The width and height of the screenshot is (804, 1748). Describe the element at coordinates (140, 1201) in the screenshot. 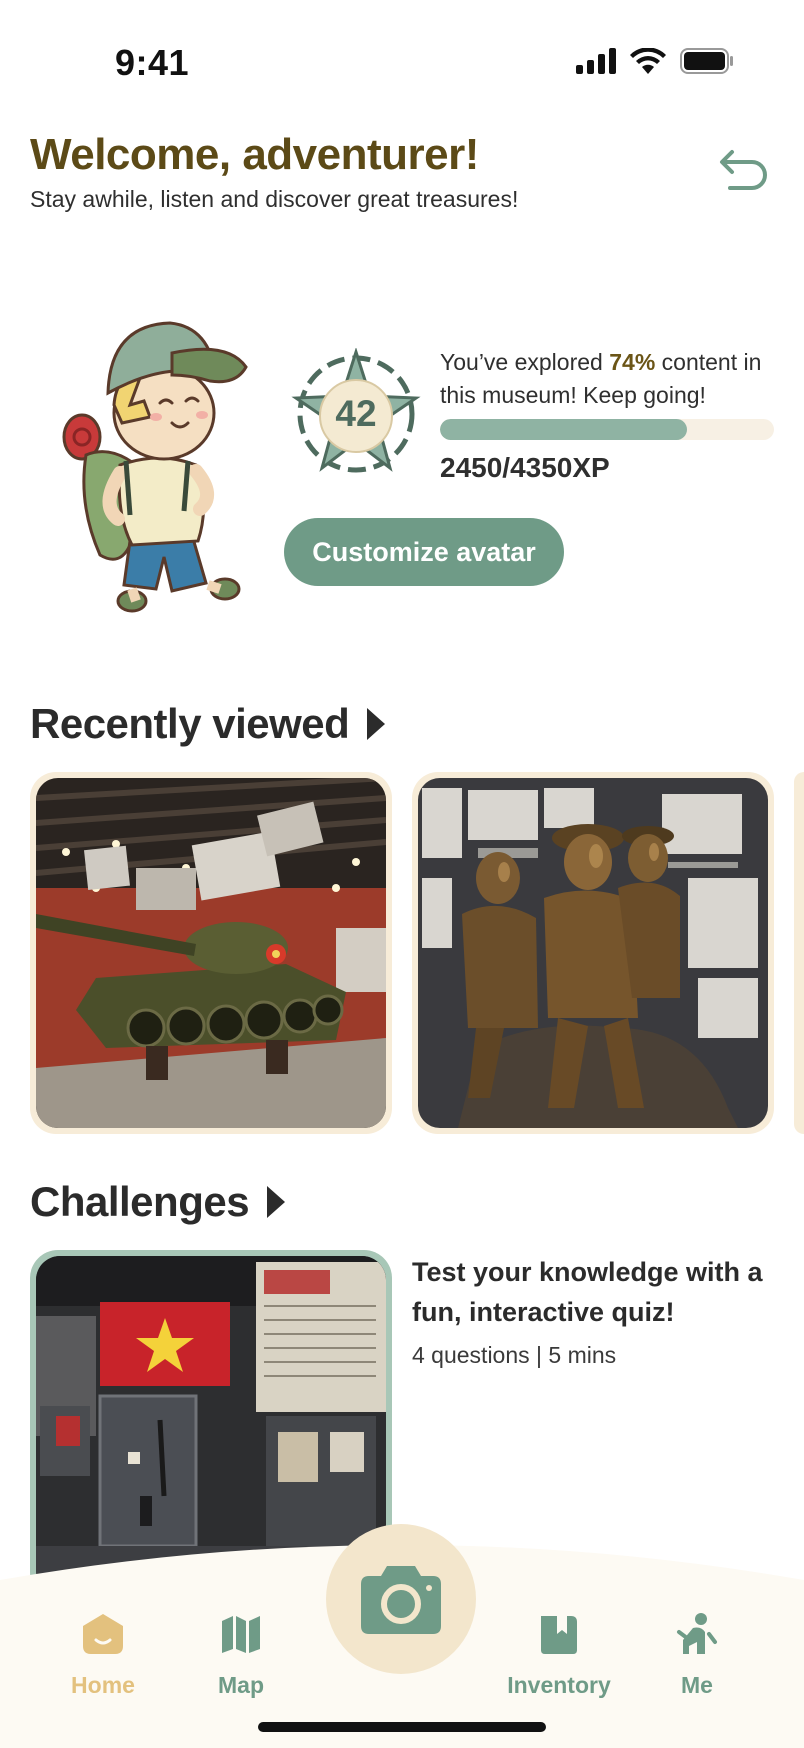

I see `challenges-title: Challenges` at that location.